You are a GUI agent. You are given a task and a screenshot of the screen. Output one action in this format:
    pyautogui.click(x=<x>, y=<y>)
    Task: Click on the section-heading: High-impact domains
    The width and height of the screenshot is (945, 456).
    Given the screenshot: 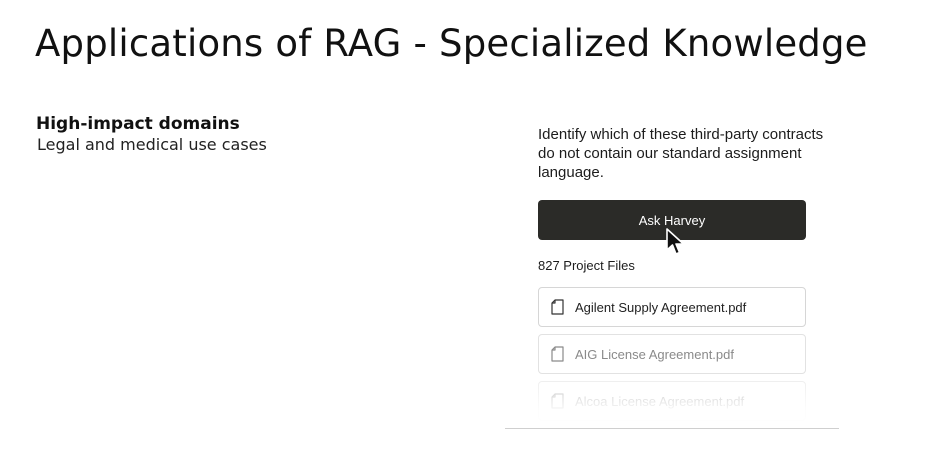 What is the action you would take?
    pyautogui.click(x=138, y=124)
    